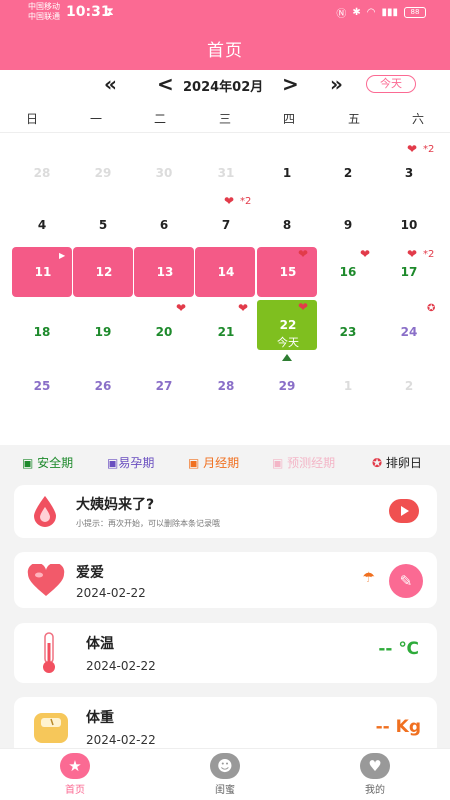  What do you see at coordinates (348, 273) in the screenshot?
I see `day-cell: 16 ❤` at bounding box center [348, 273].